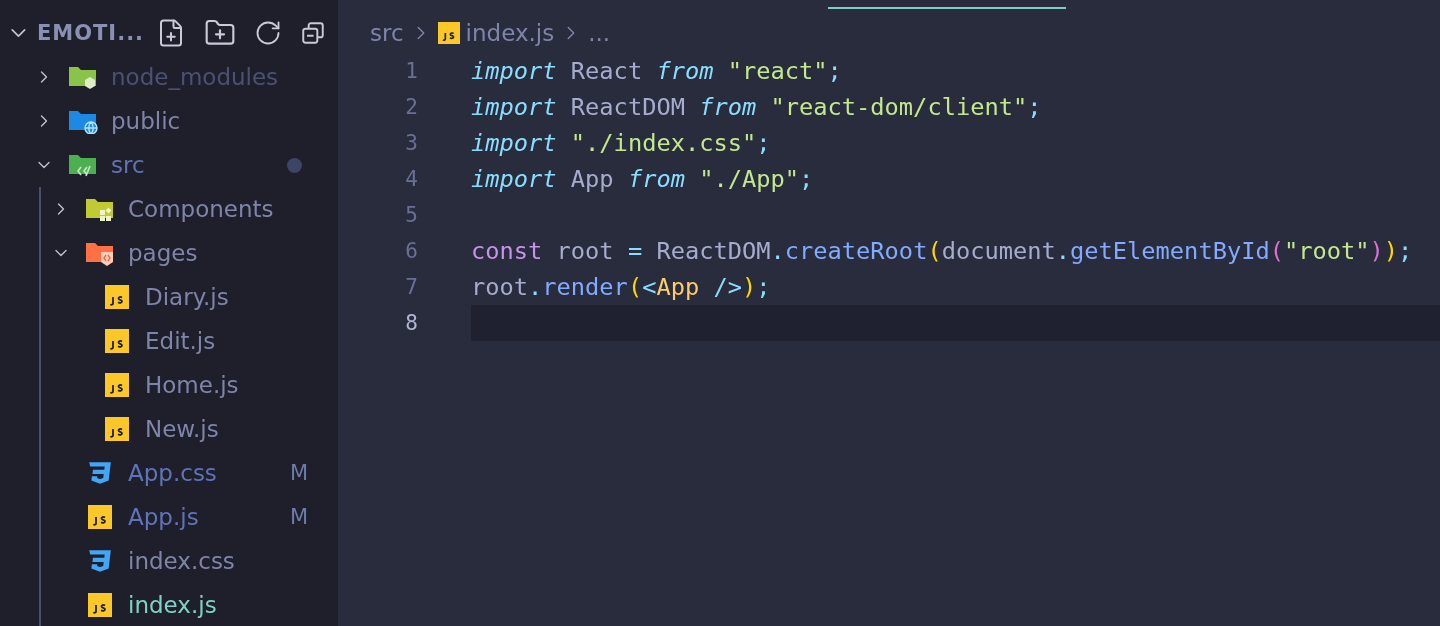  What do you see at coordinates (173, 473) in the screenshot?
I see `file-name: App.css` at bounding box center [173, 473].